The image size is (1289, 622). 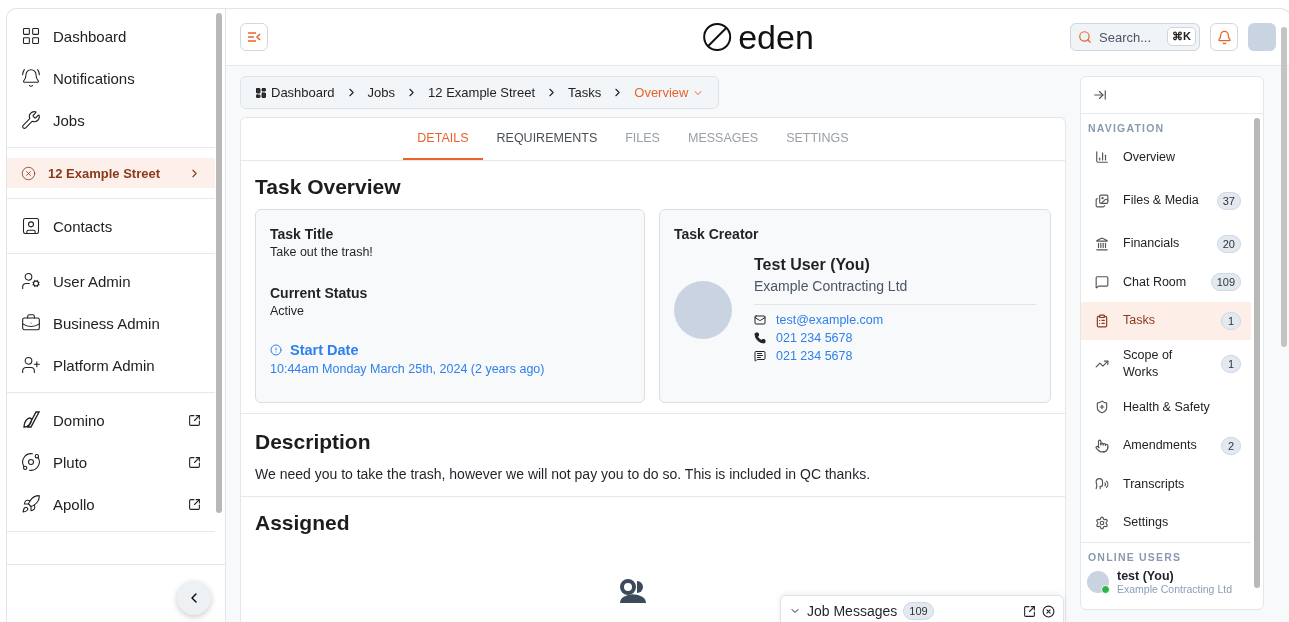 I want to click on person-name: Test User (You), so click(x=812, y=265).